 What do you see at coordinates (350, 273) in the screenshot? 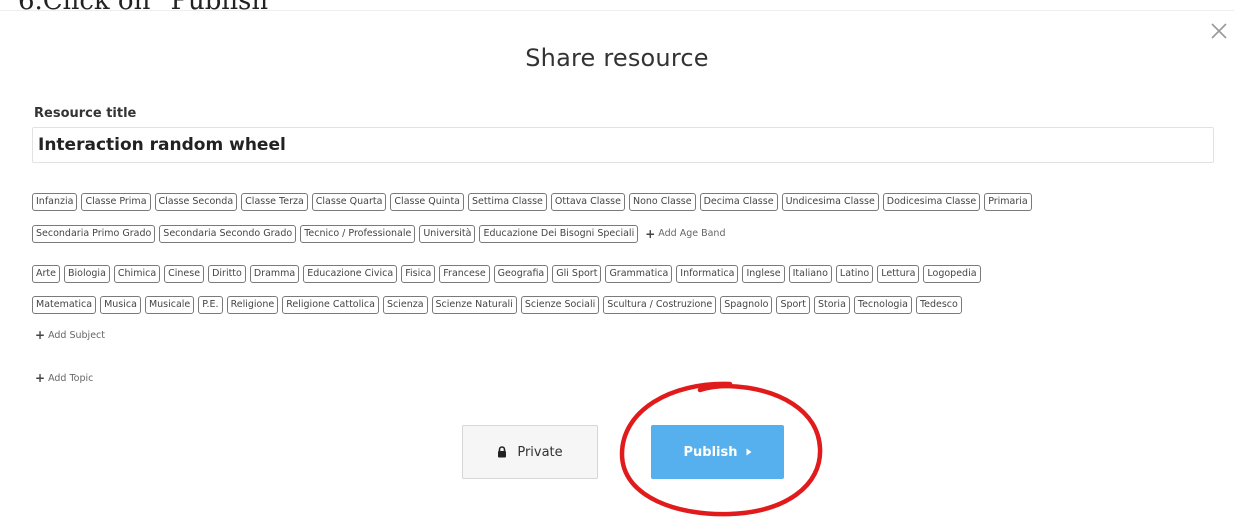
I see `subject-tag: Educazione Civica` at bounding box center [350, 273].